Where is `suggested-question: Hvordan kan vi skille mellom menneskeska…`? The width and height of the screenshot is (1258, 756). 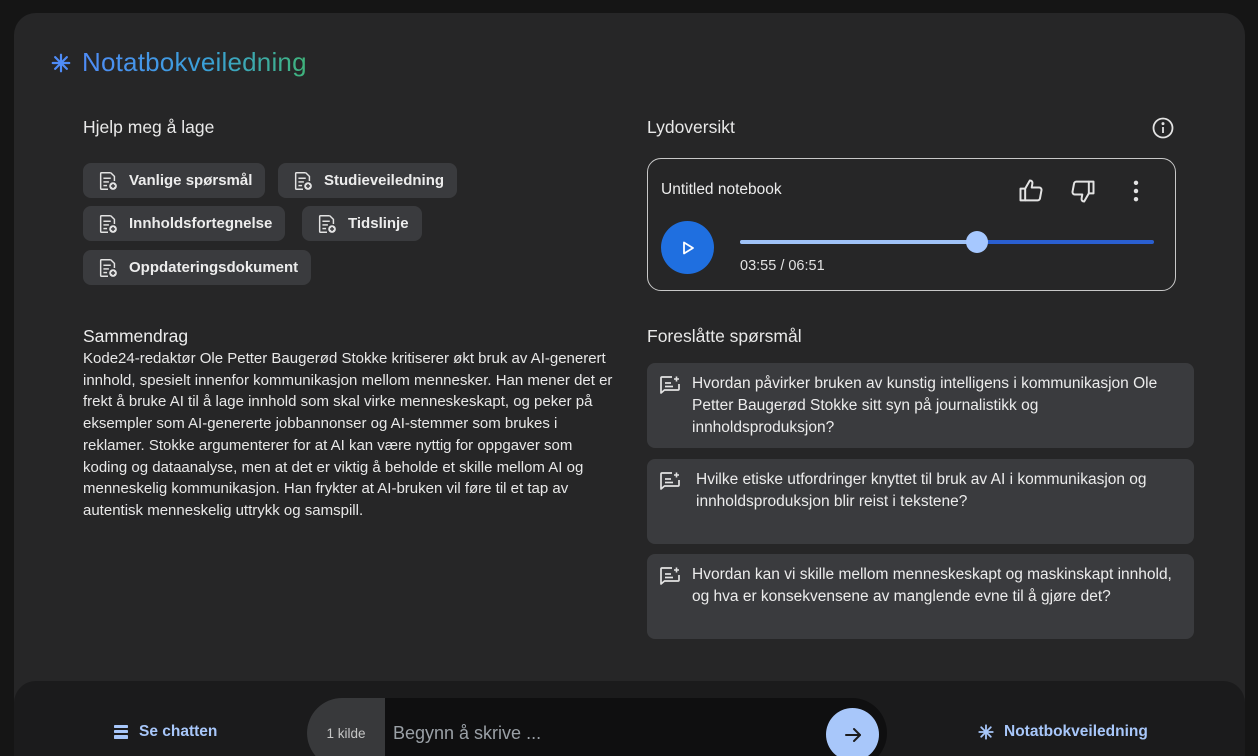
suggested-question: Hvordan kan vi skille mellom menneskeska… is located at coordinates (920, 596).